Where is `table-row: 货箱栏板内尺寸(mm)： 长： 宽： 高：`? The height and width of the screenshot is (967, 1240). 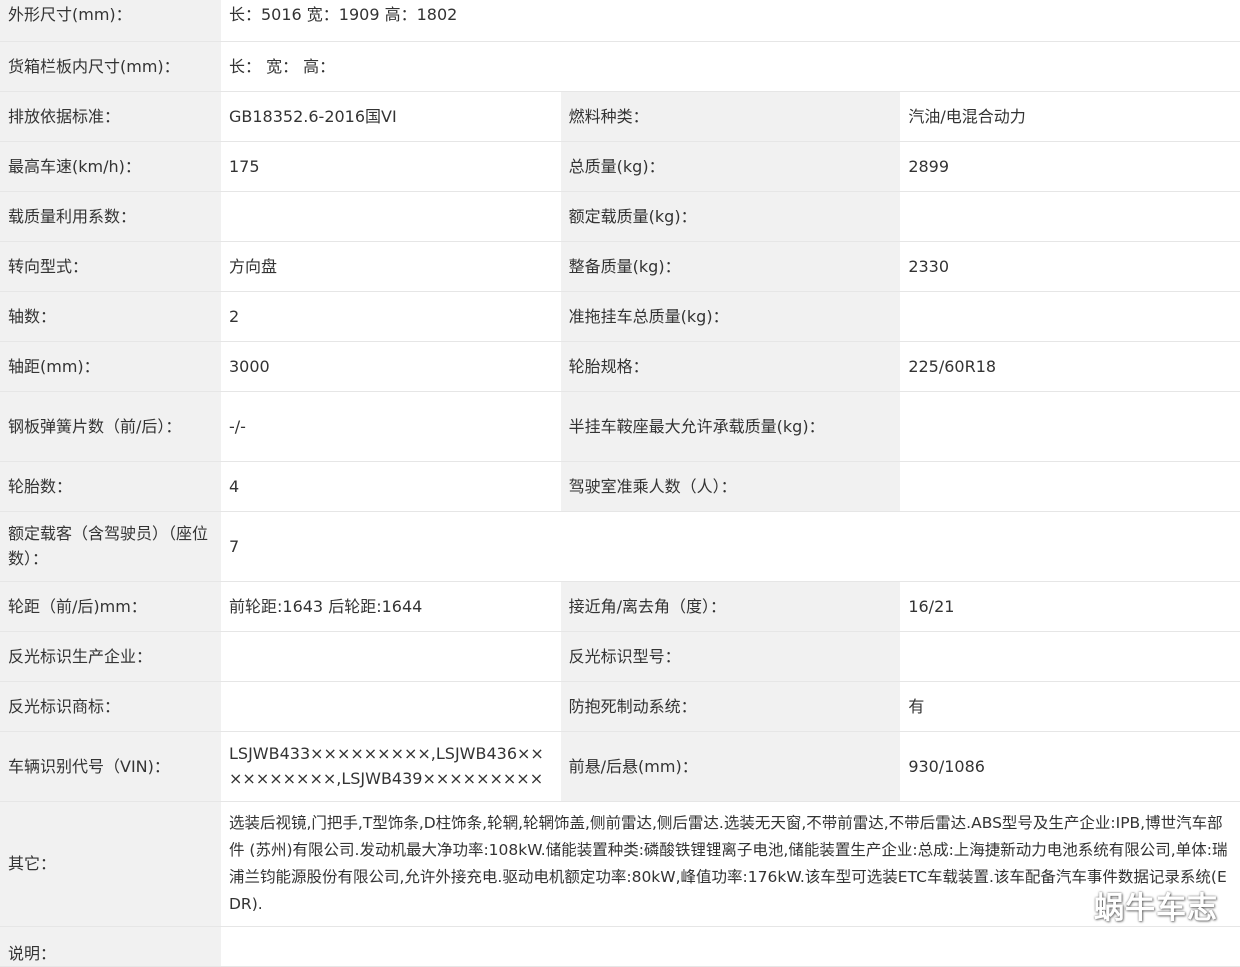
table-row: 货箱栏板内尺寸(mm)： 长： 宽： 高： is located at coordinates (620, 66).